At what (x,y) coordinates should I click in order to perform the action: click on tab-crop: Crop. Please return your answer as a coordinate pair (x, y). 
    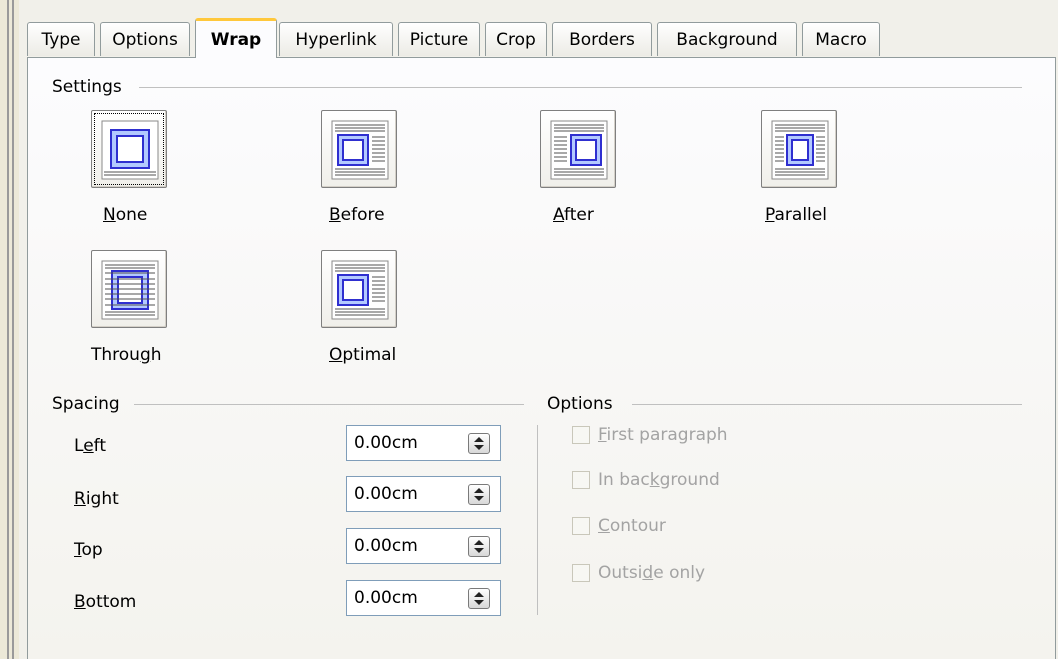
    Looking at the image, I should click on (516, 39).